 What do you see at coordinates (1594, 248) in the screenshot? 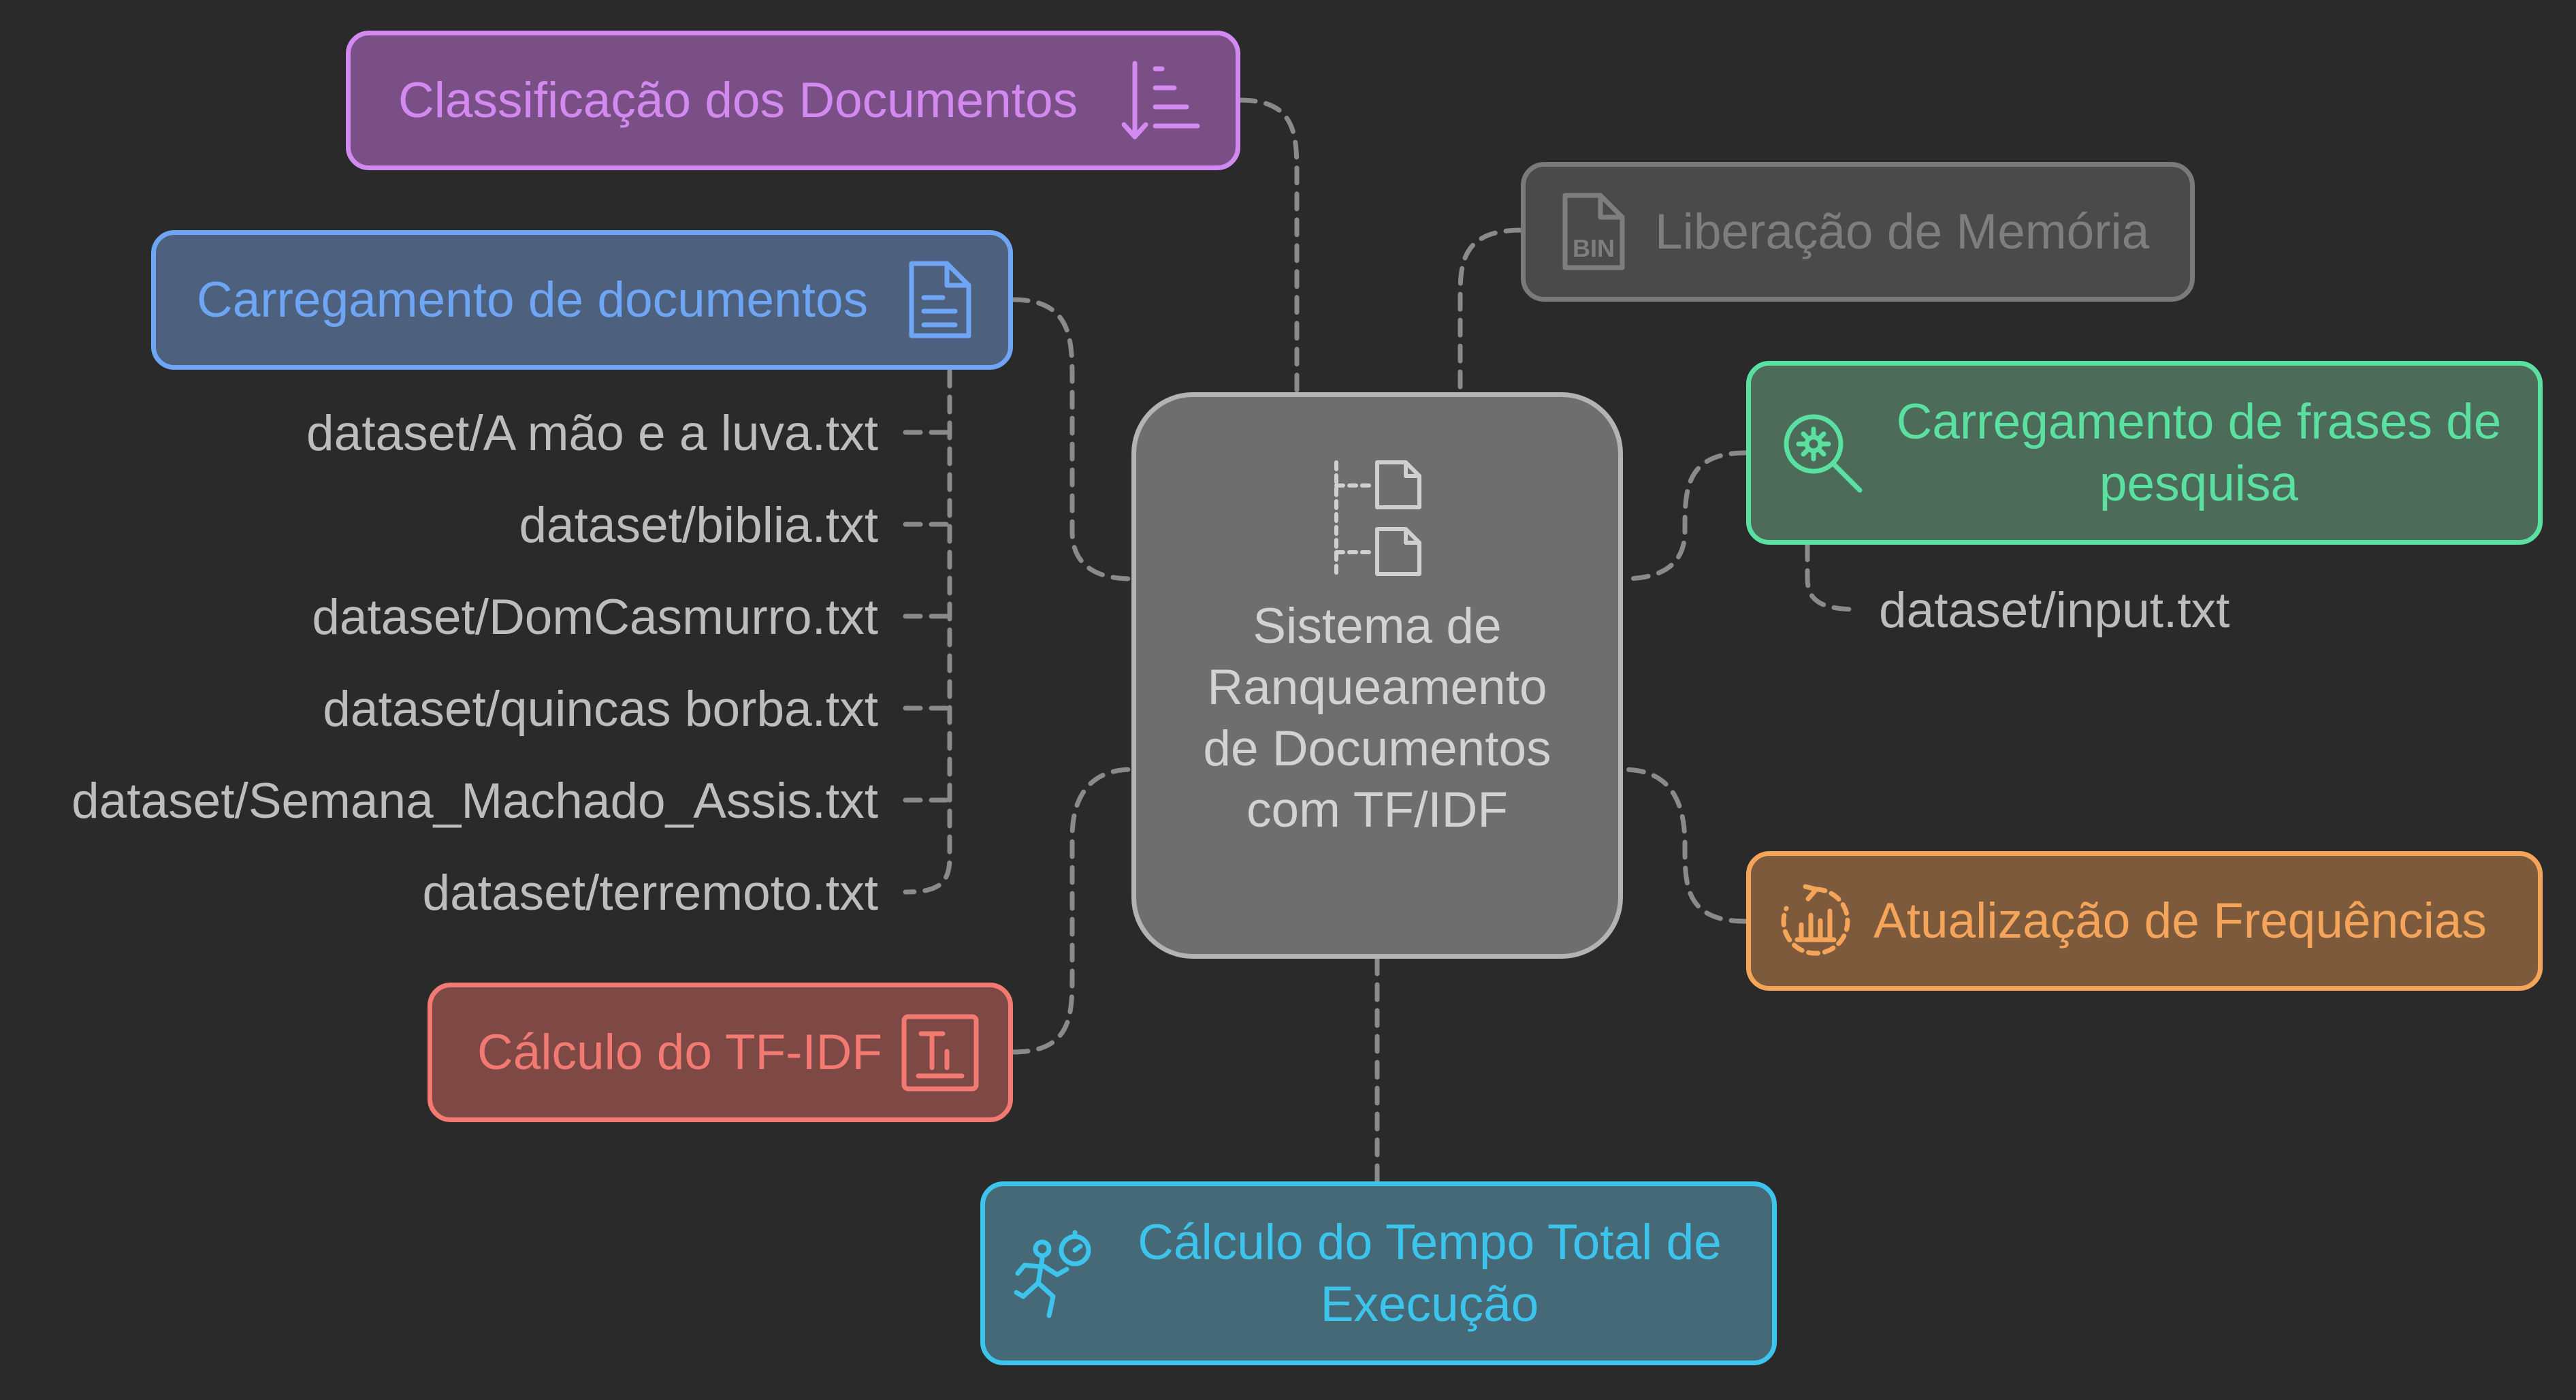
I see `svg-text: BIN` at bounding box center [1594, 248].